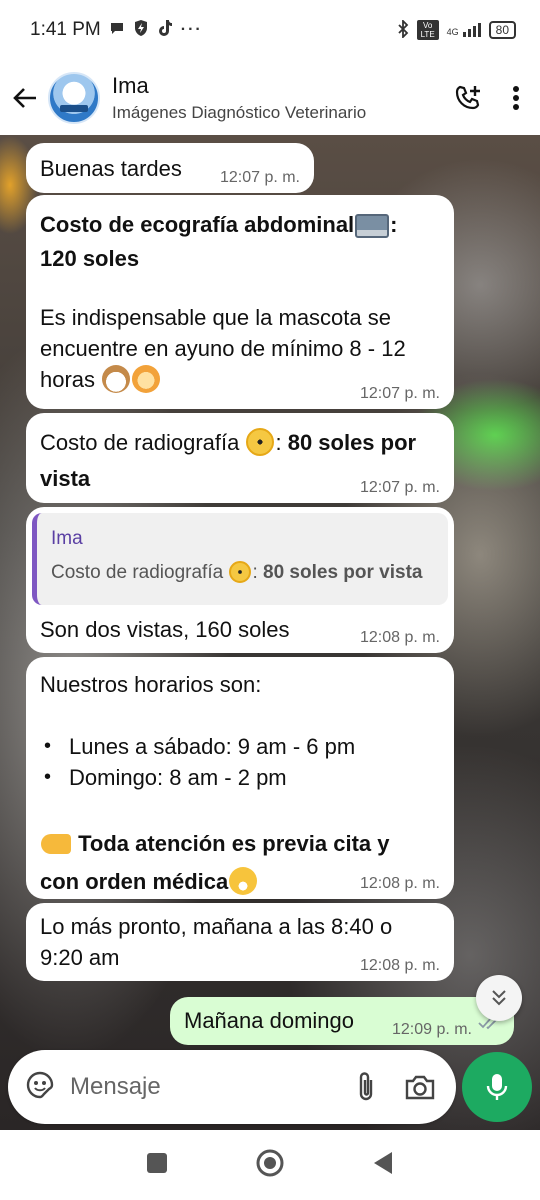 Image resolution: width=540 pixels, height=1200 pixels. What do you see at coordinates (431, 1029) in the screenshot?
I see `message-time: 12:09 p. m.` at bounding box center [431, 1029].